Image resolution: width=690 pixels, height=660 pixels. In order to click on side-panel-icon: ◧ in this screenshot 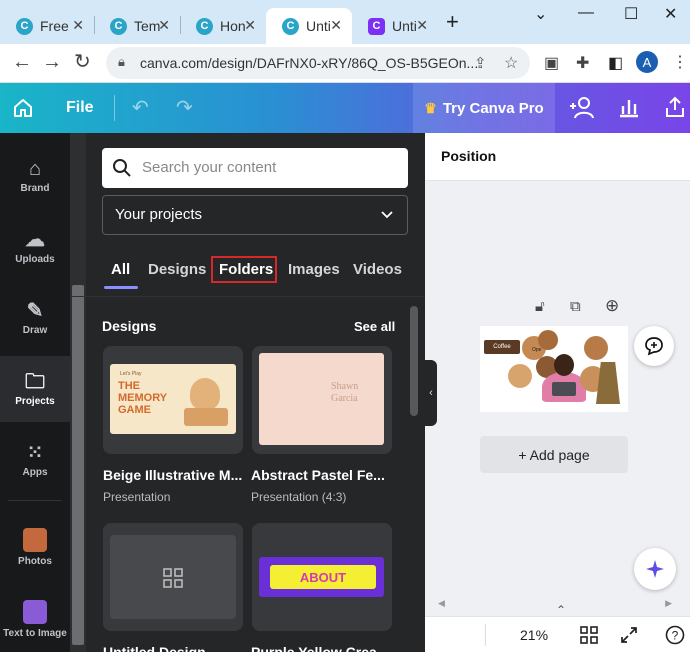, I will do `click(615, 63)`.